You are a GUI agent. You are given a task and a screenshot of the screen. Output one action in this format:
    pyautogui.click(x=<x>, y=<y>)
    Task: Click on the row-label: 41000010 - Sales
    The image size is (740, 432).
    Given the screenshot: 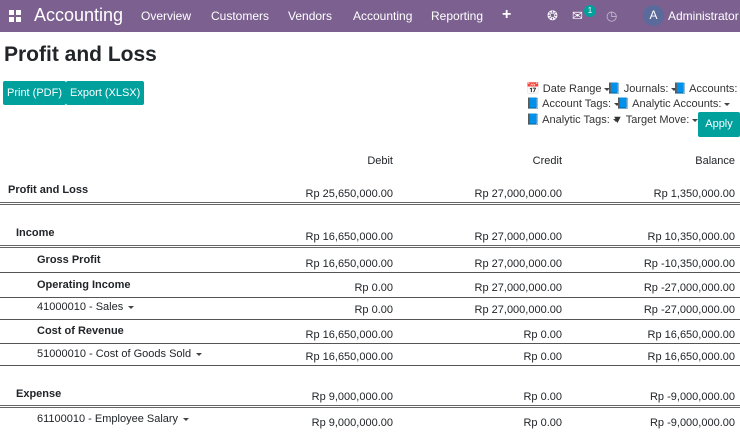 What is the action you would take?
    pyautogui.click(x=80, y=307)
    